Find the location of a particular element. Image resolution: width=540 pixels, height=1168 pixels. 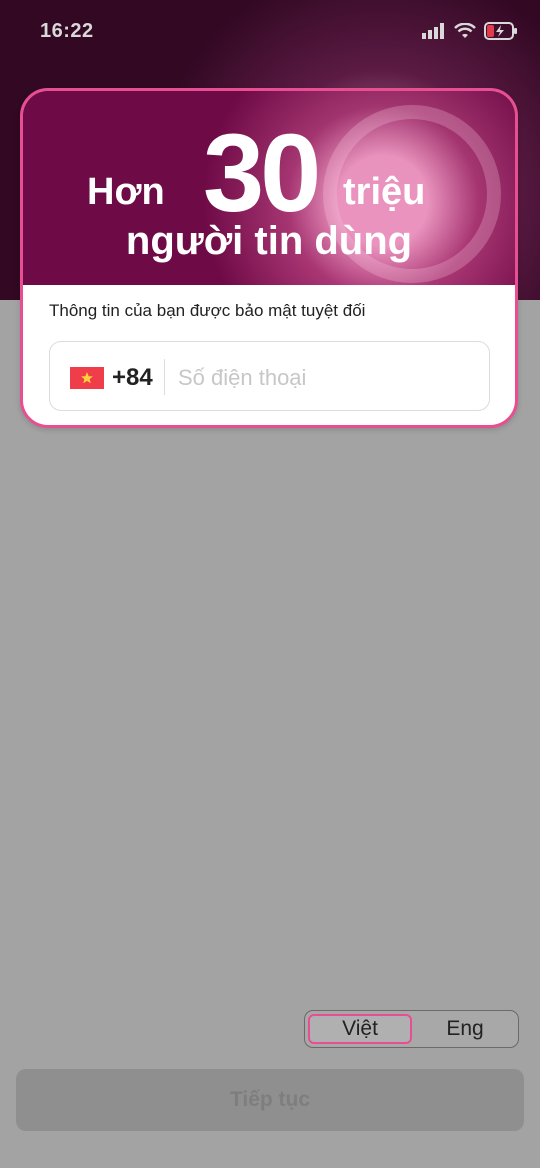

status-bar: 16:22 is located at coordinates (270, 32).